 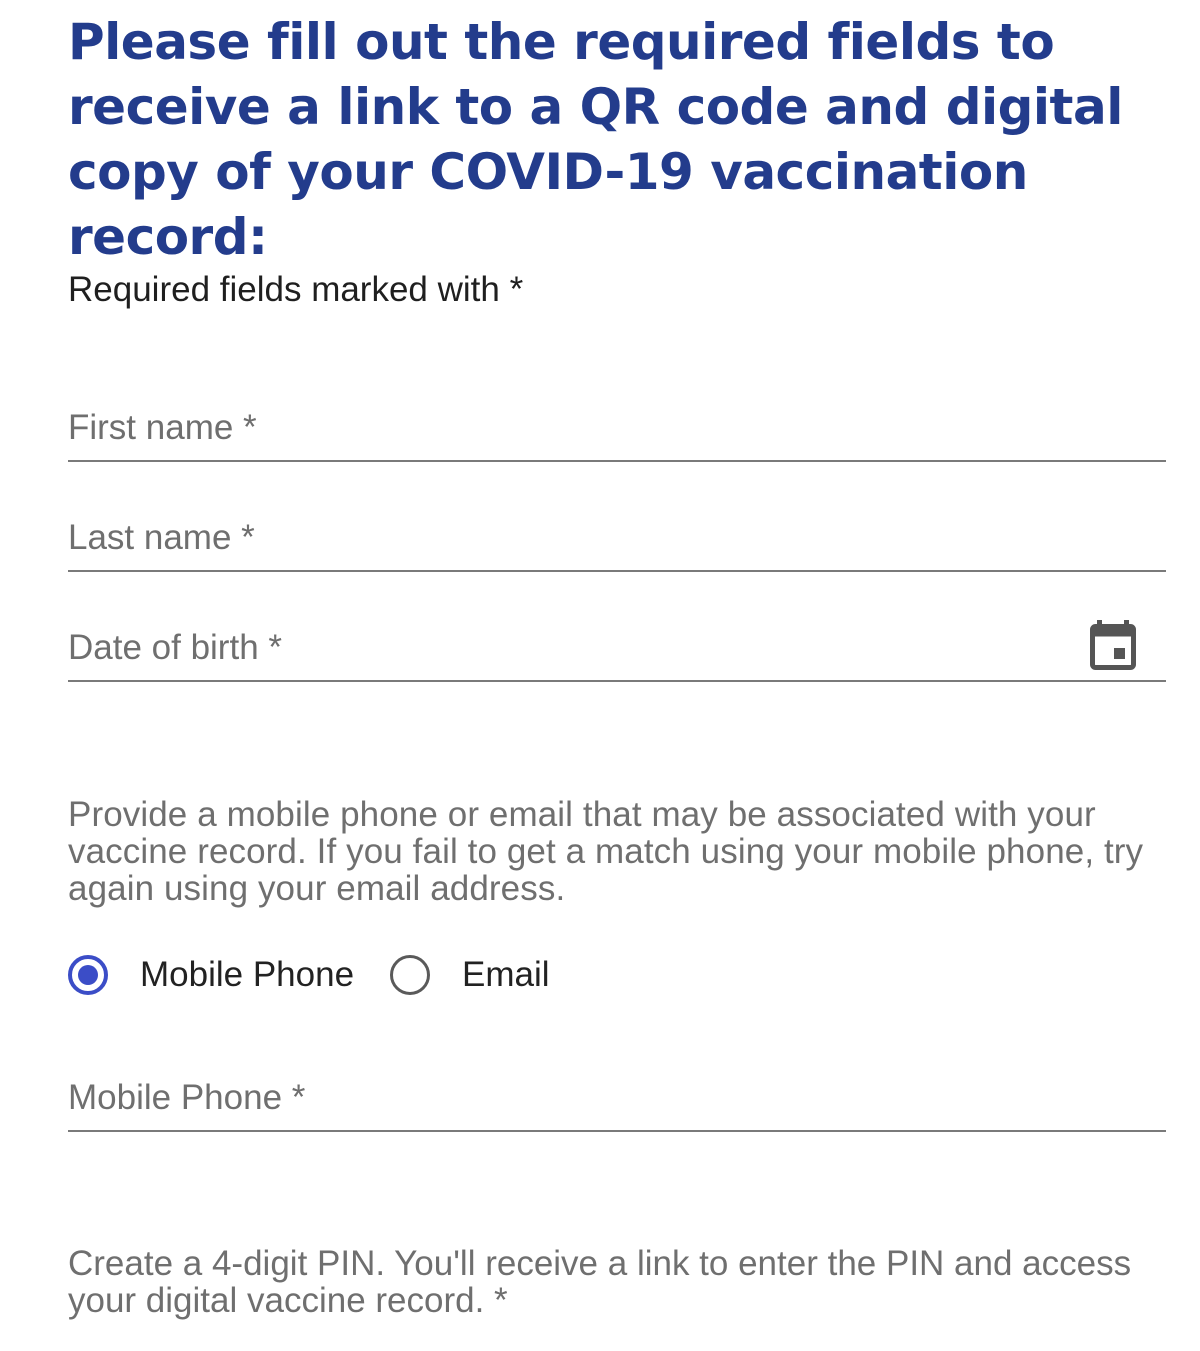 I want to click on radio-option-email: Email, so click(x=470, y=975).